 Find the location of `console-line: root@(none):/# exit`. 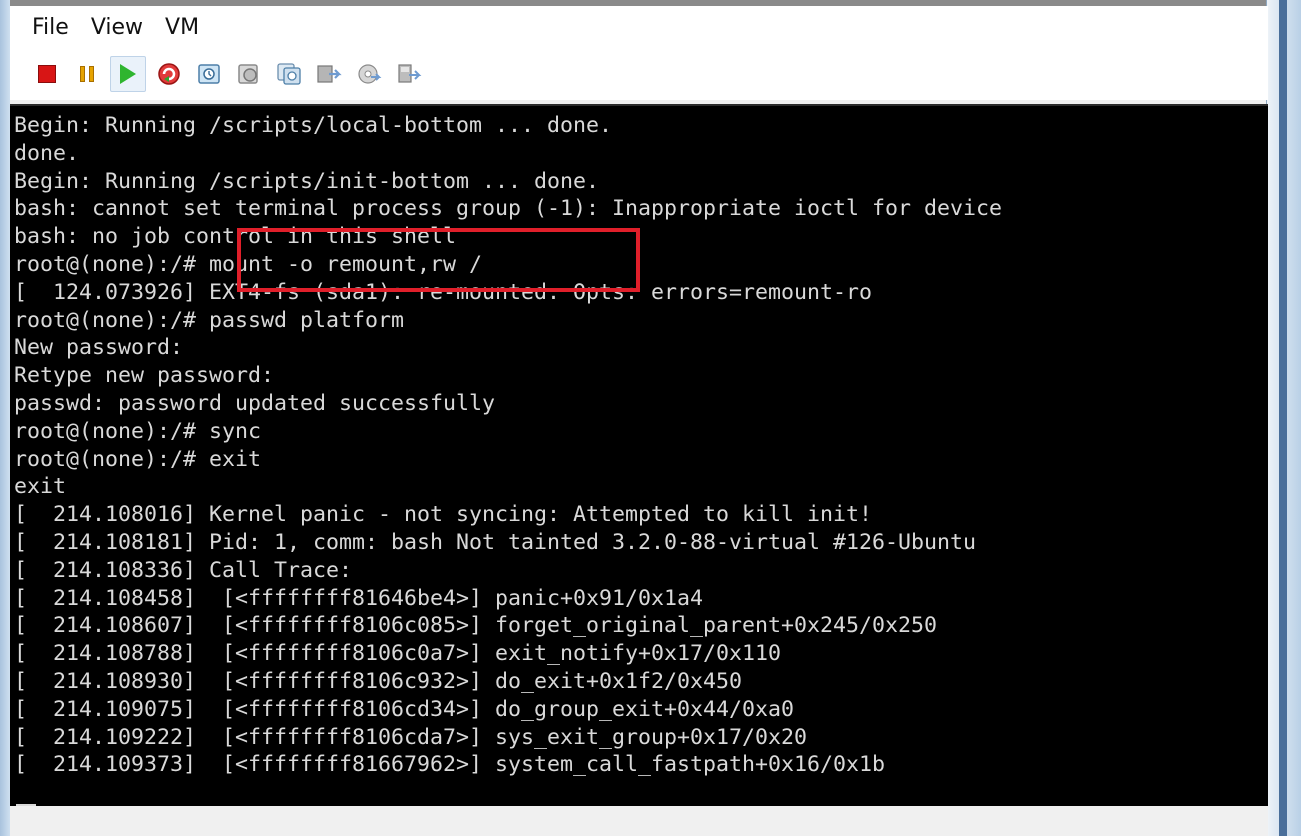

console-line: root@(none):/# exit is located at coordinates (138, 459).